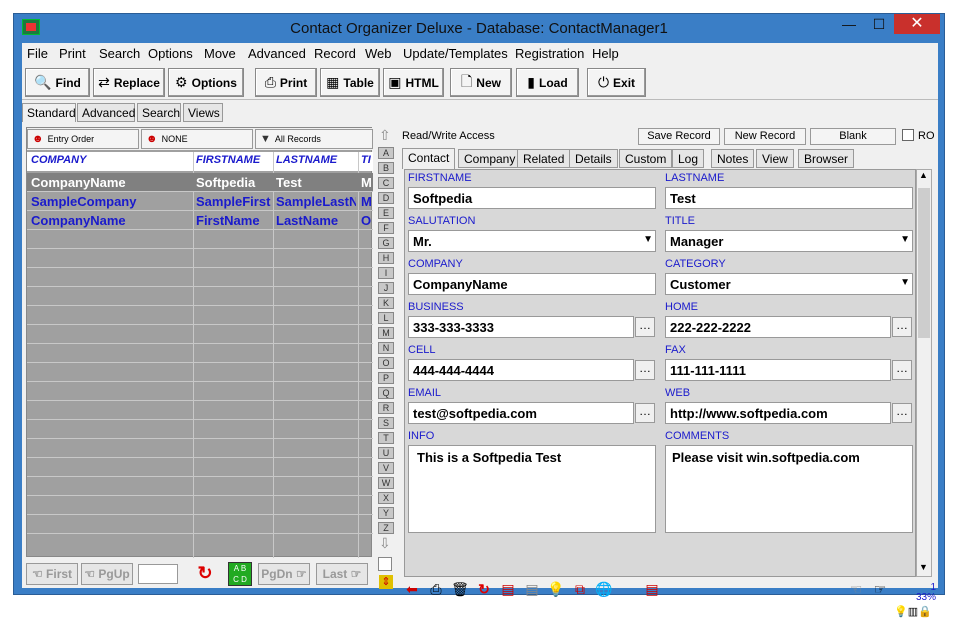 This screenshot has height=618, width=964. Describe the element at coordinates (129, 82) in the screenshot. I see `replace-button: ⇄ Replace` at that location.